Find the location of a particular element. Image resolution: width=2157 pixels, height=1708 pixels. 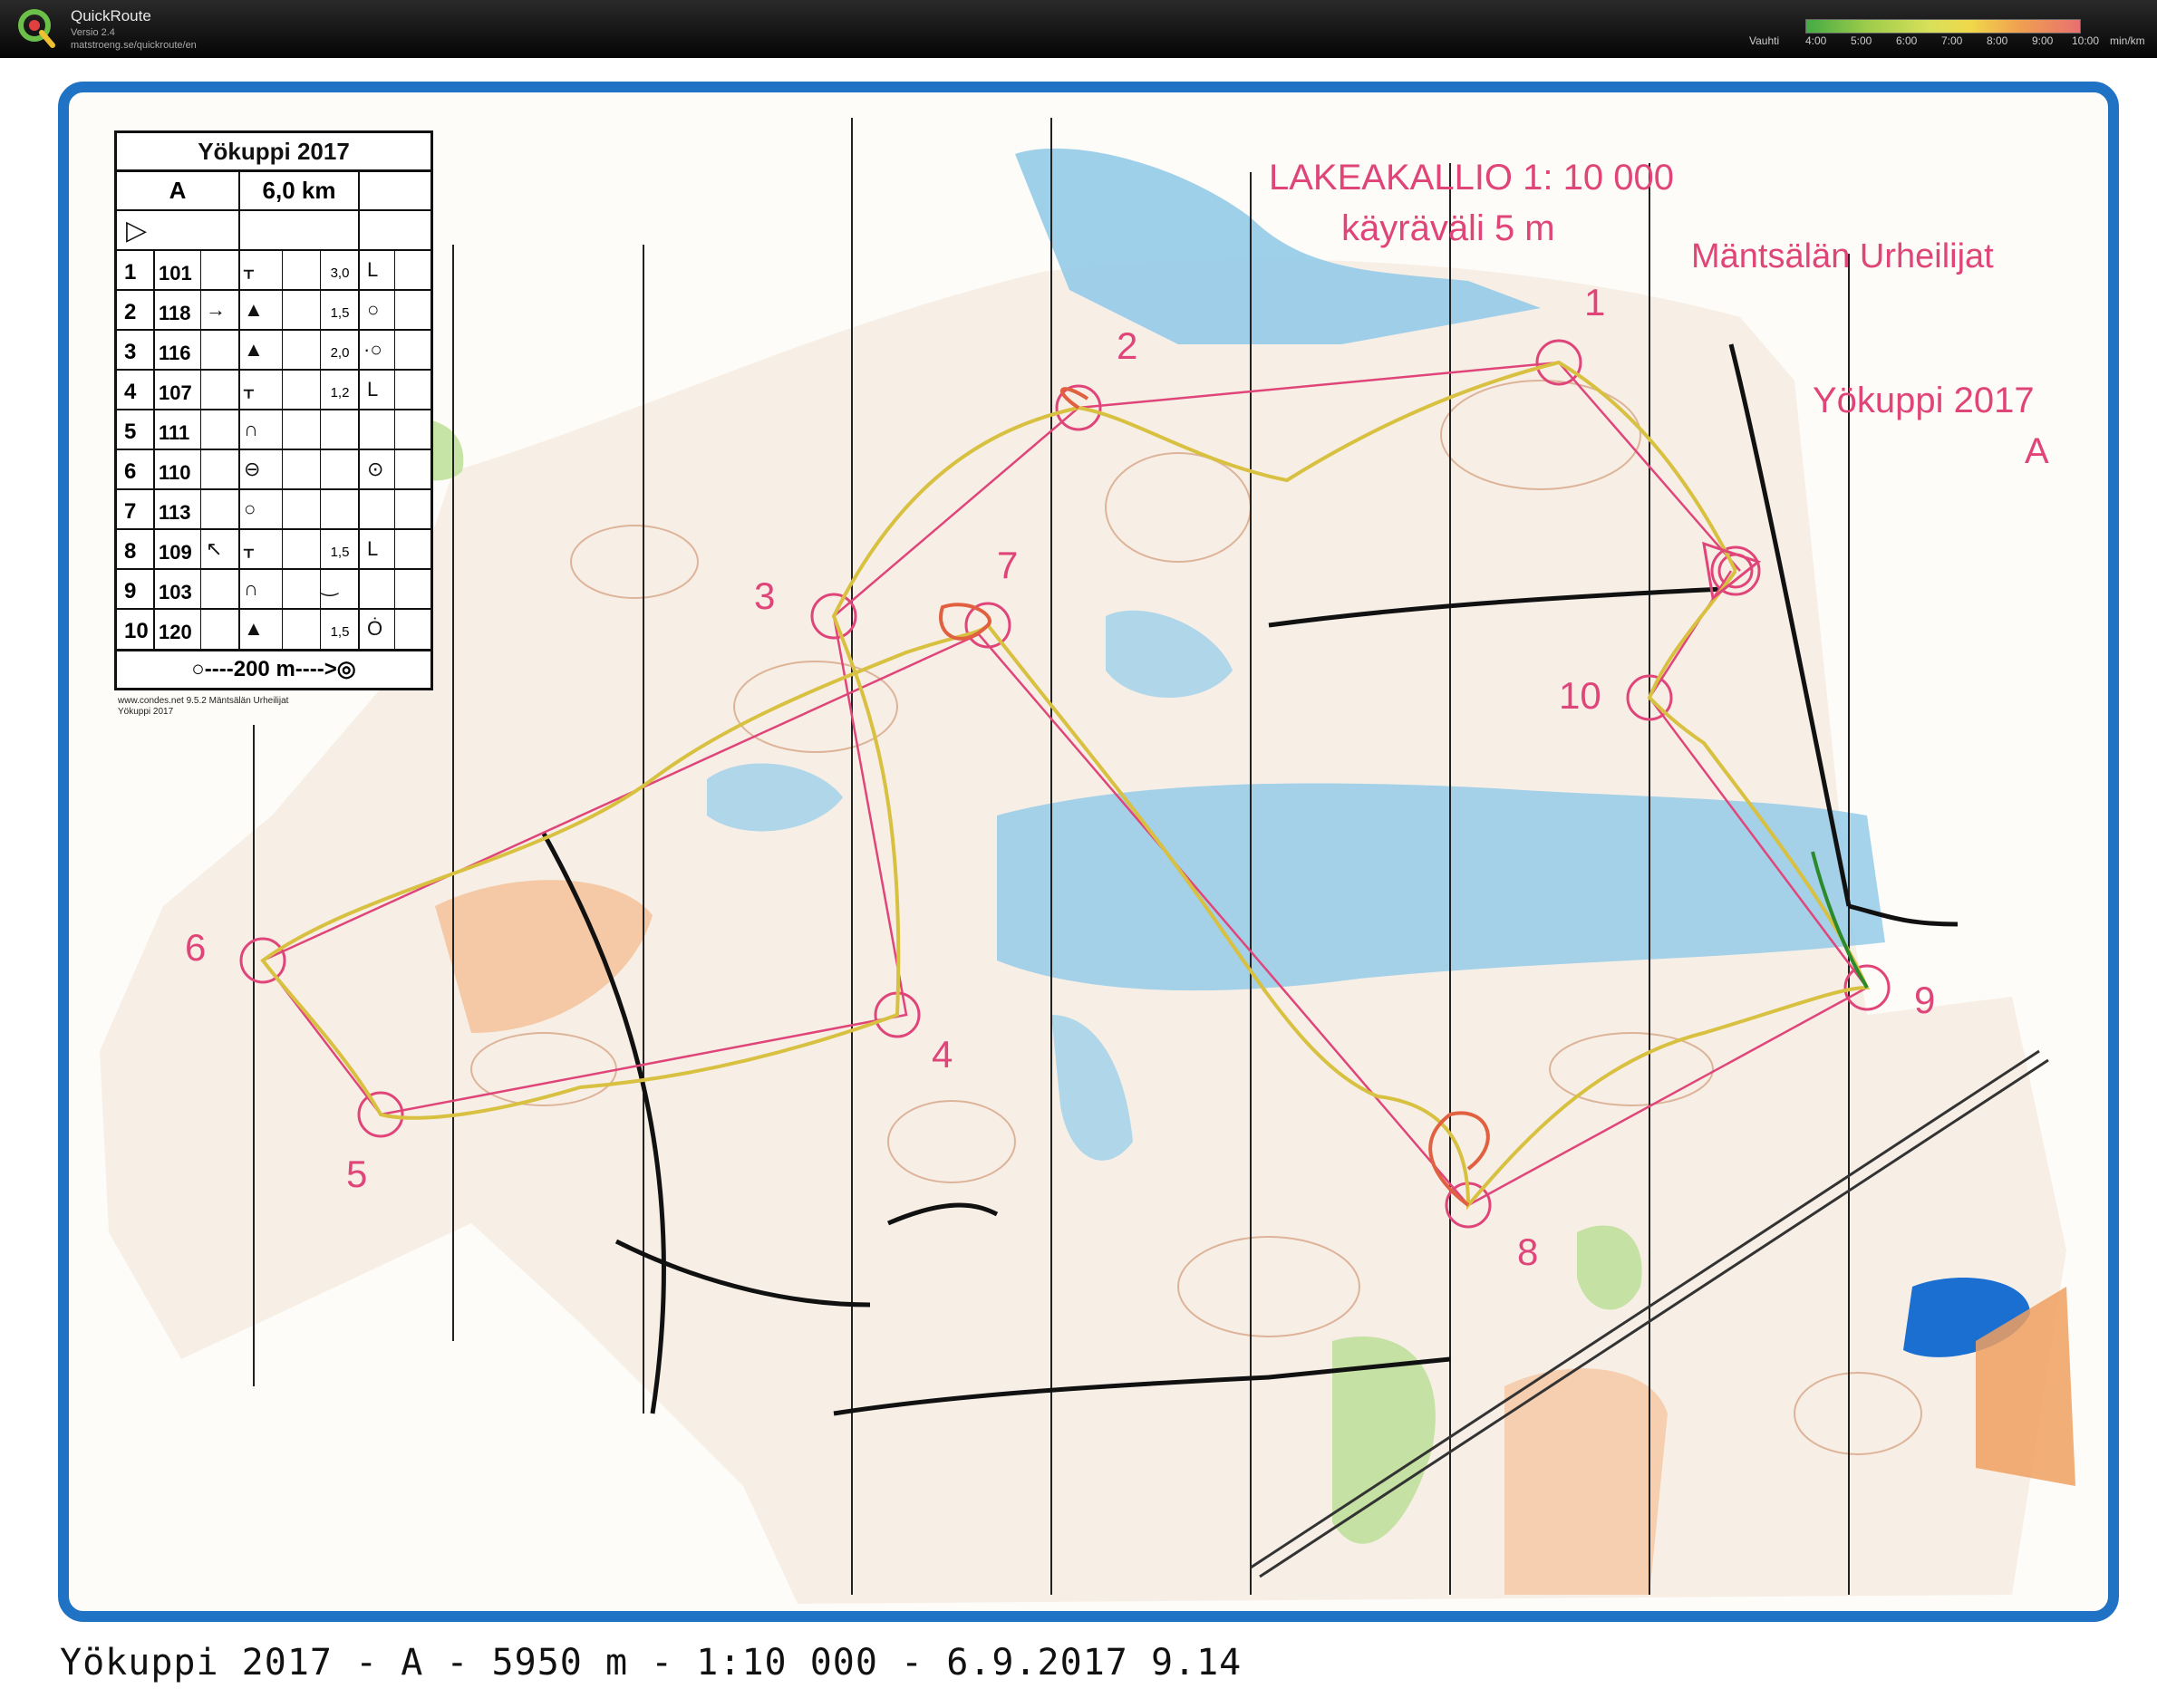

control-label: 9 is located at coordinates (1925, 1000).